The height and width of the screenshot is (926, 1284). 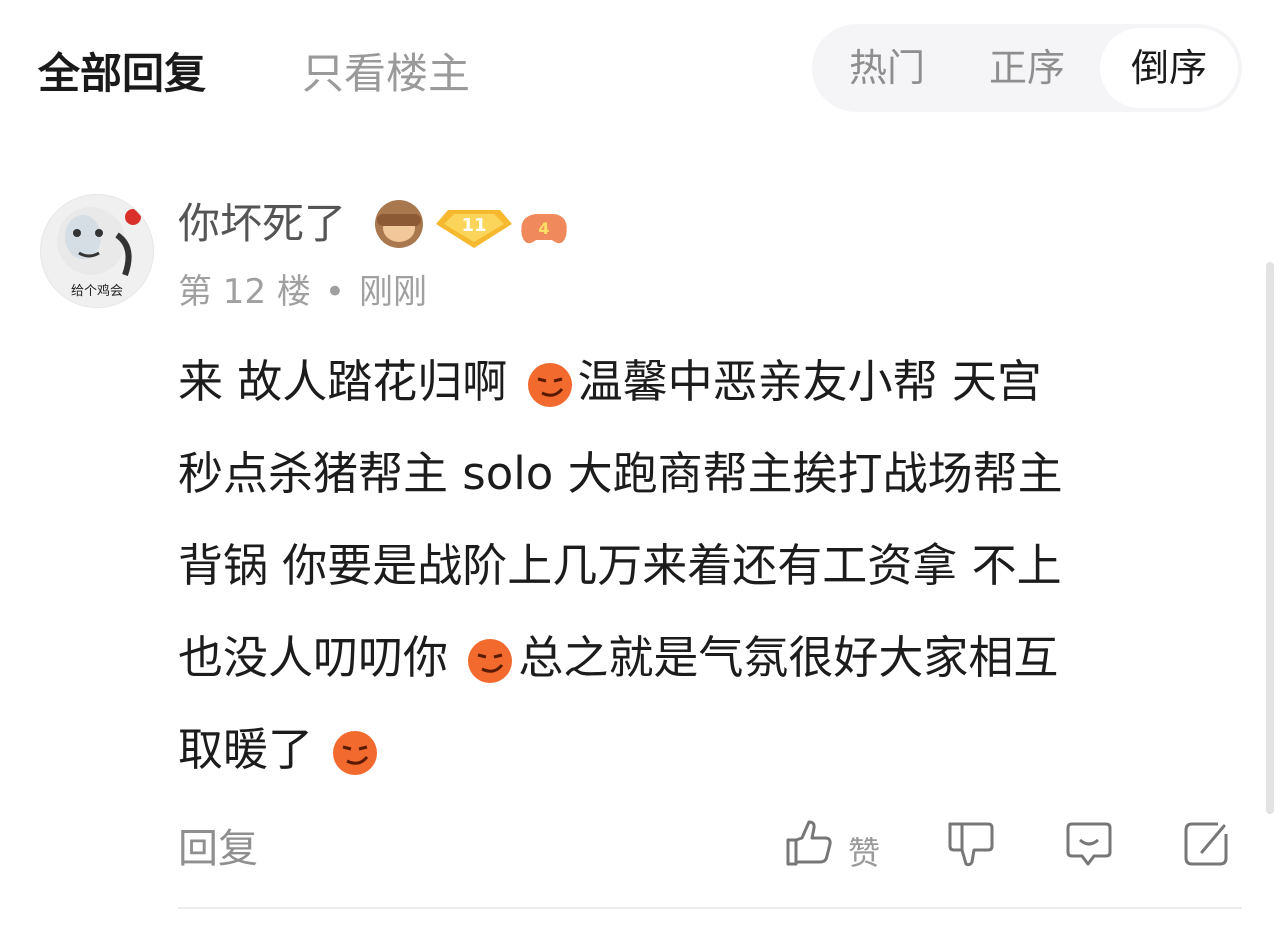 What do you see at coordinates (244, 292) in the screenshot?
I see `floor-number: 第 12 楼` at bounding box center [244, 292].